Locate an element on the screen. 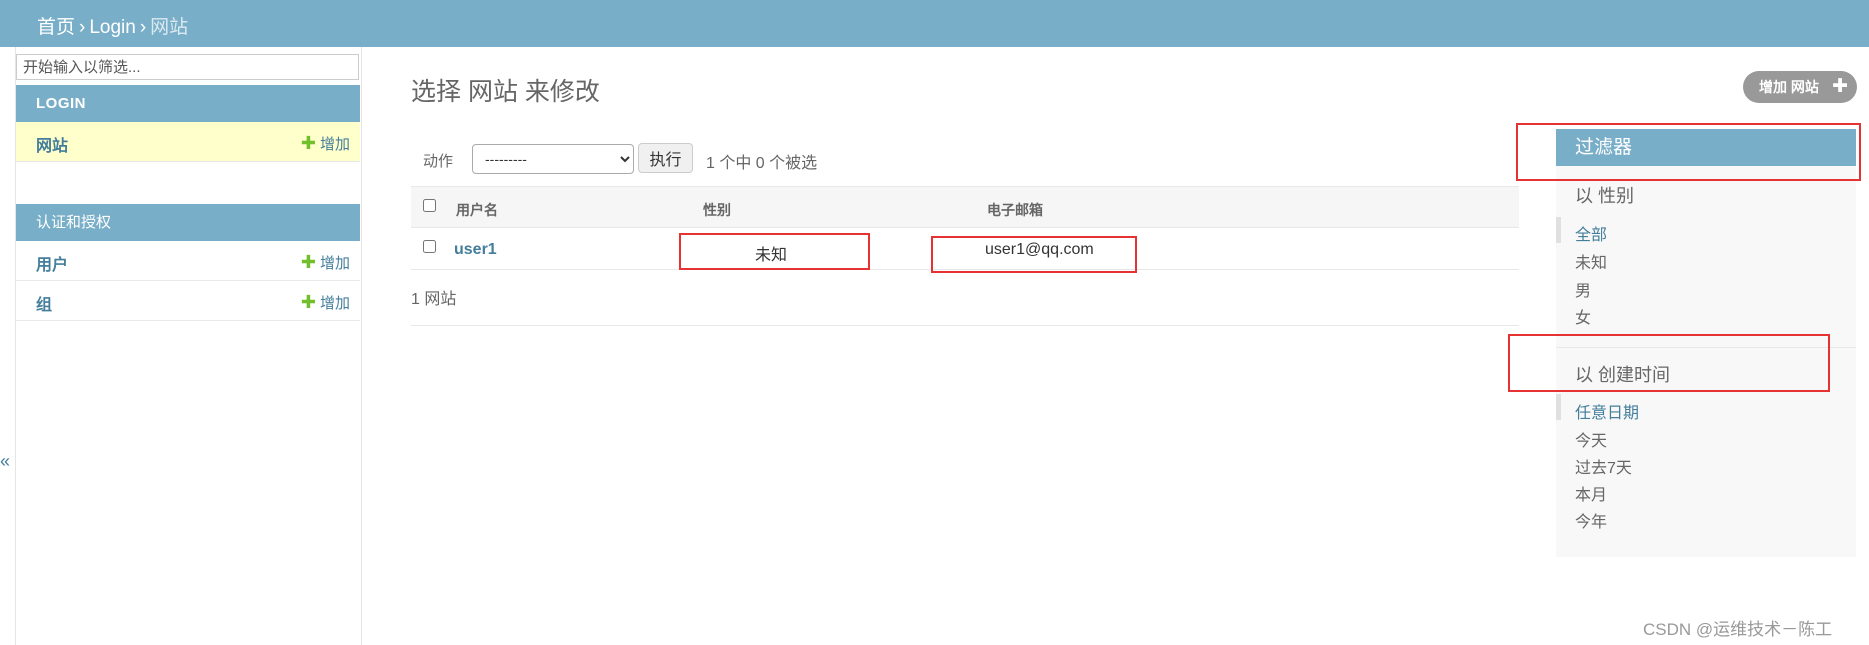 The image size is (1869, 645). cell-username: user1 is located at coordinates (475, 250).